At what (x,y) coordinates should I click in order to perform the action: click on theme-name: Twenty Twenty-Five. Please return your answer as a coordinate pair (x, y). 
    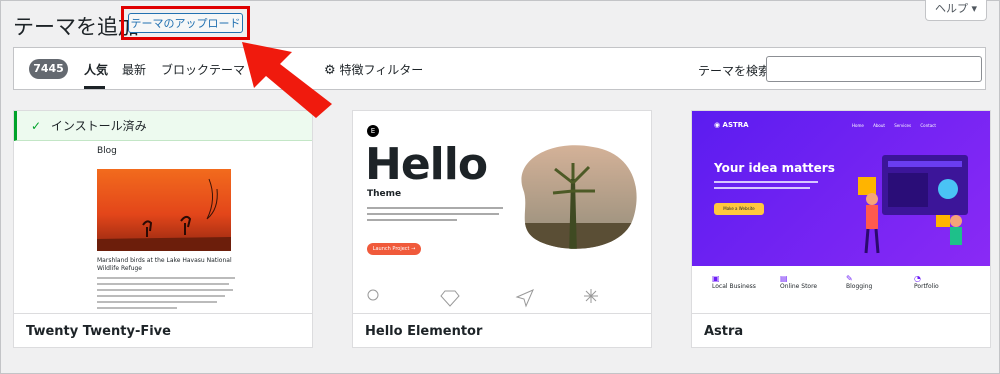
    Looking at the image, I should click on (163, 330).